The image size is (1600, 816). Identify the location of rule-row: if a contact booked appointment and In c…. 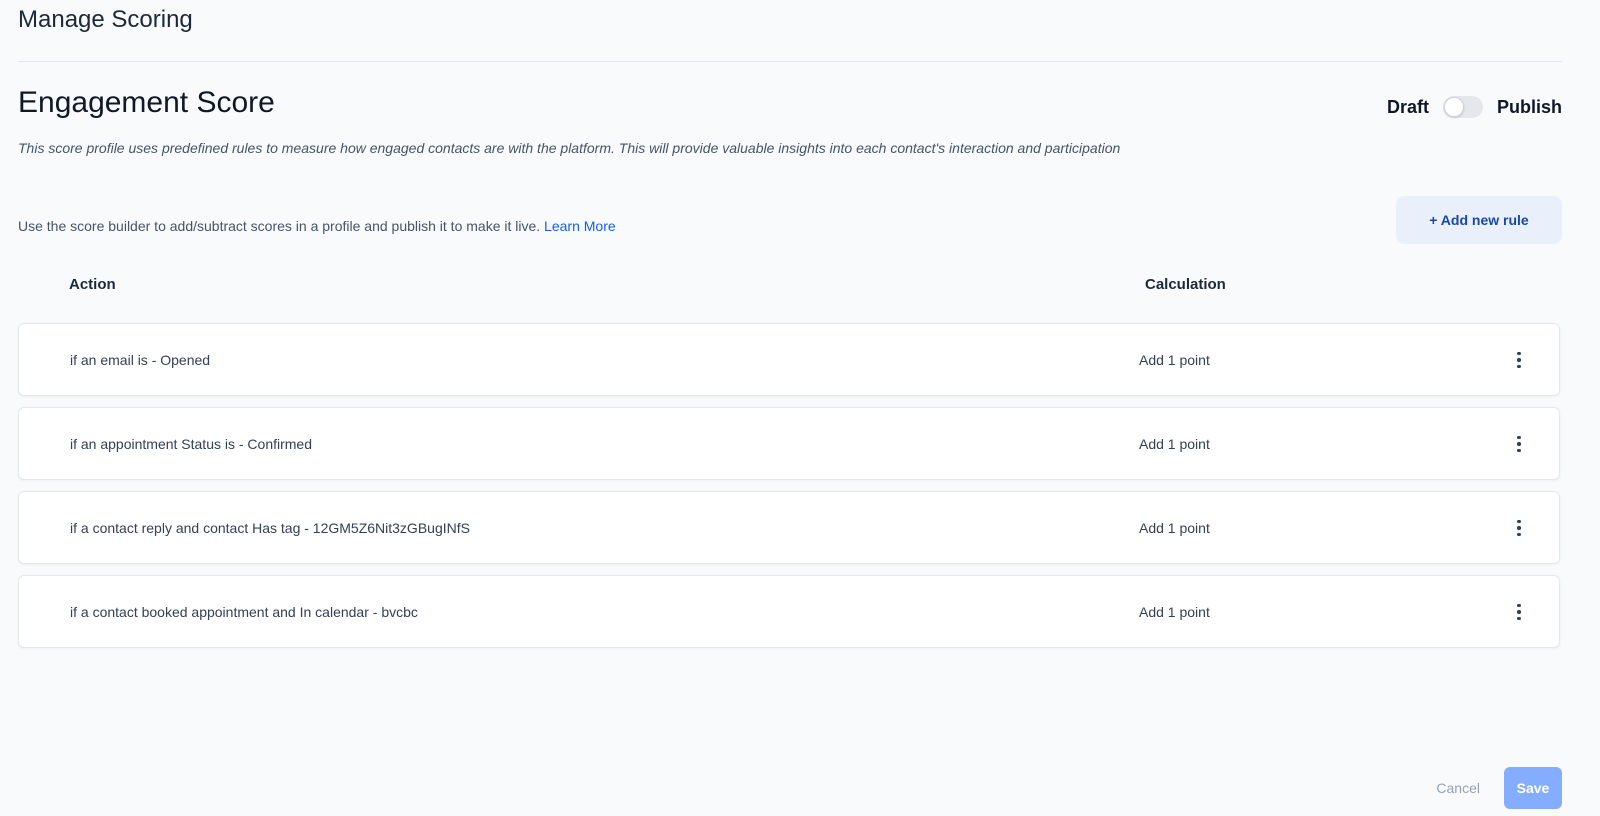
(789, 611).